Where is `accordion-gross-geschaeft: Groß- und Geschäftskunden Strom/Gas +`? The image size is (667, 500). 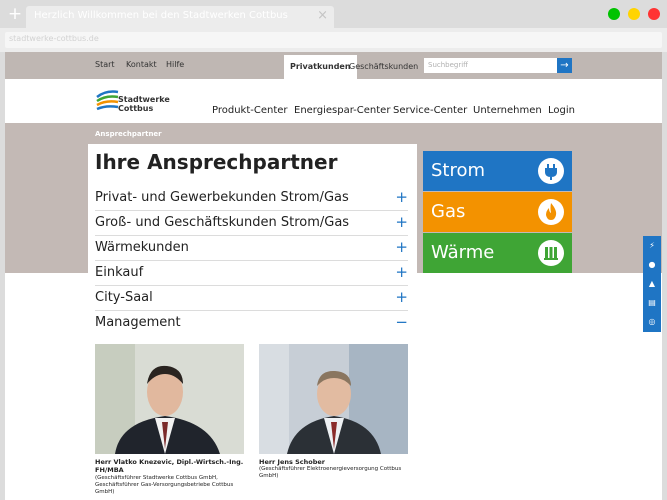
accordion-gross-geschaeft: Groß- und Geschäftskunden Strom/Gas + is located at coordinates (251, 223).